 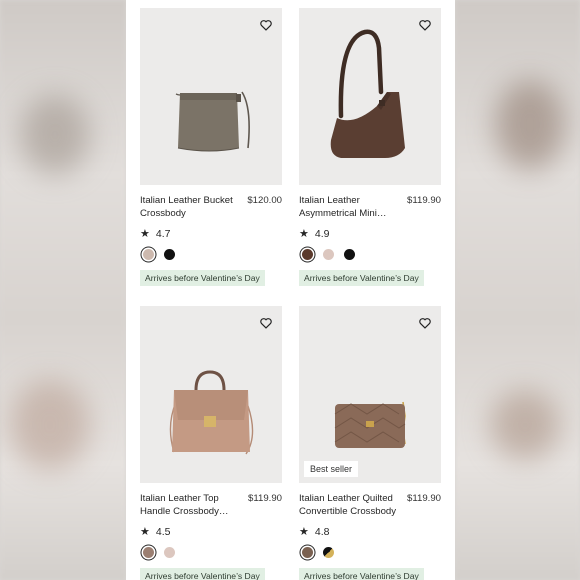 What do you see at coordinates (331, 469) in the screenshot?
I see `best-seller-badge: Best seller` at bounding box center [331, 469].